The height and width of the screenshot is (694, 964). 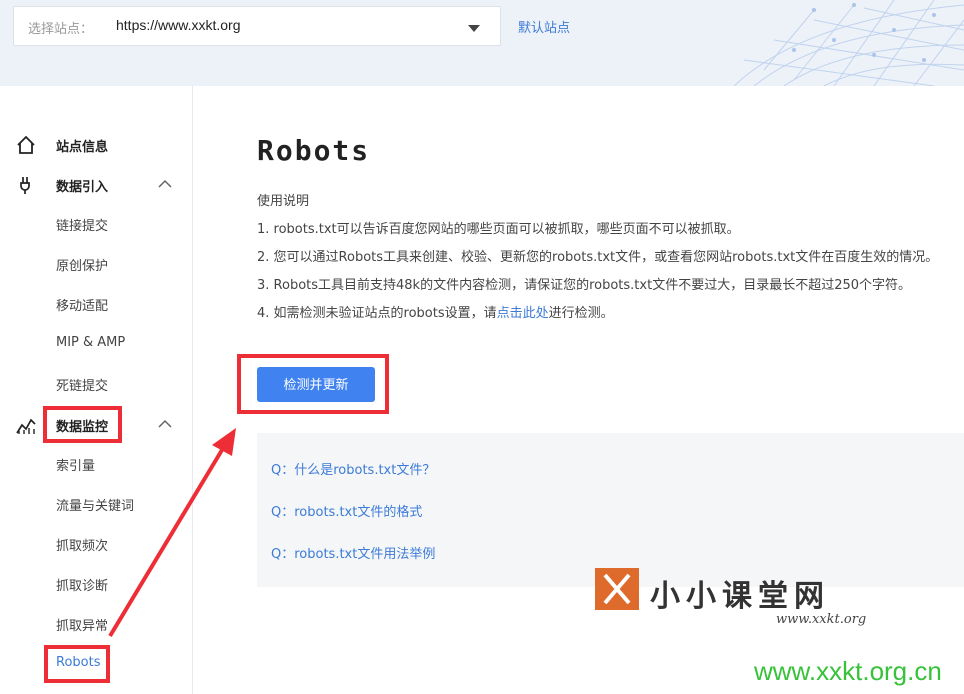 I want to click on usage-line-4: 4. 如需检测未验证站点的robots设置，请点击此处进行检测。, so click(x=435, y=311).